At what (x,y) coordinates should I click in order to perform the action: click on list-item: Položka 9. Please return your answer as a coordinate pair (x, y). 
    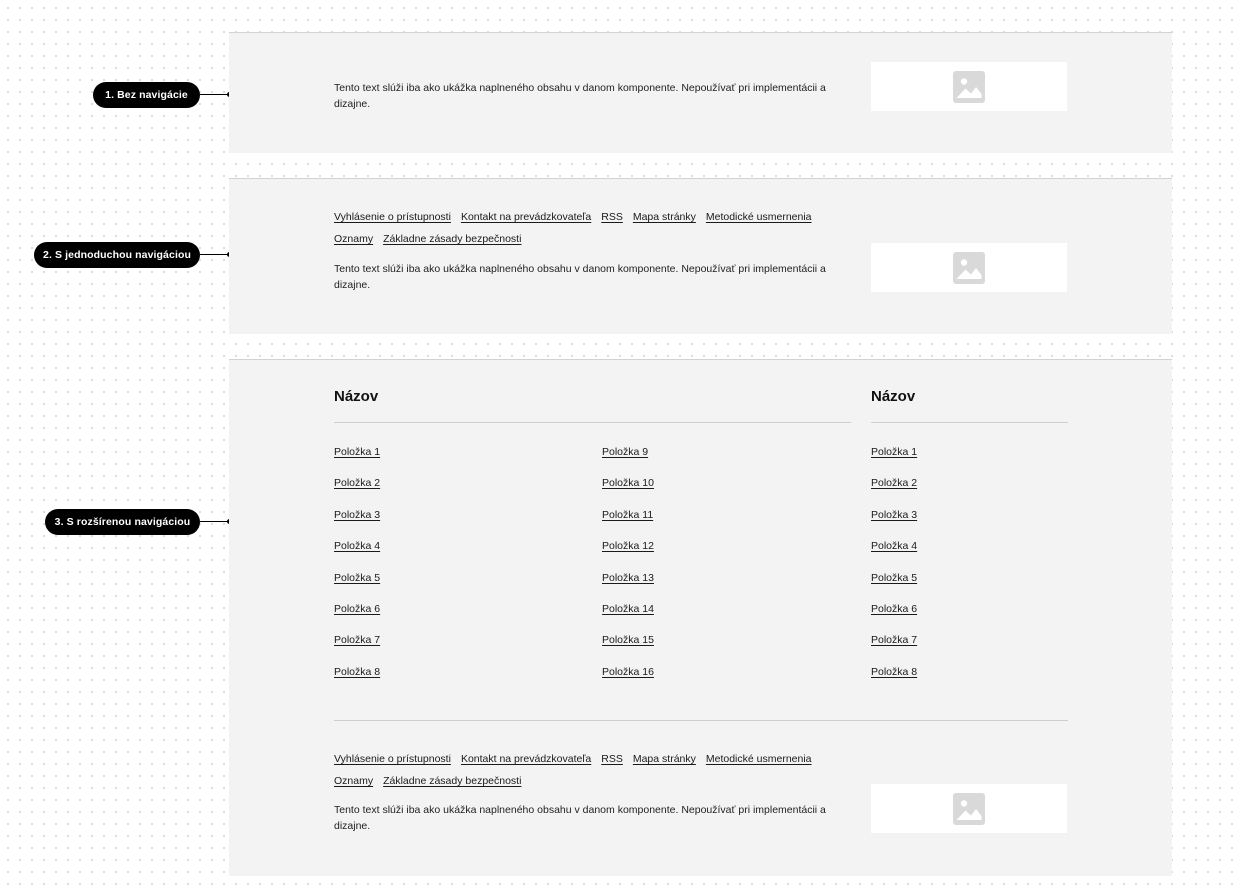
    Looking at the image, I should click on (628, 460).